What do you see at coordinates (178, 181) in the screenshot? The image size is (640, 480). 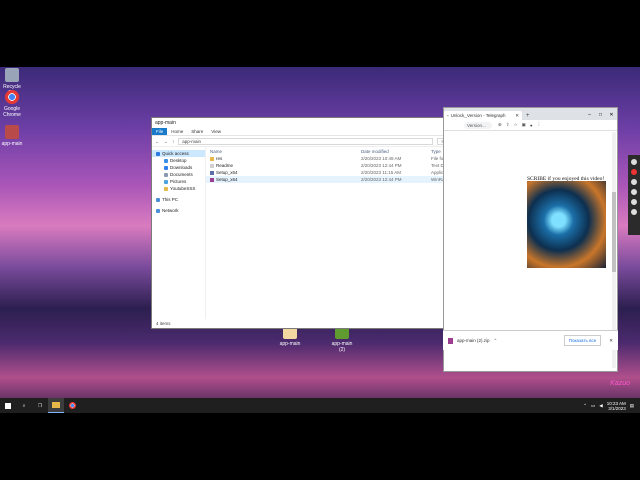 I see `nav-item: Pictures` at bounding box center [178, 181].